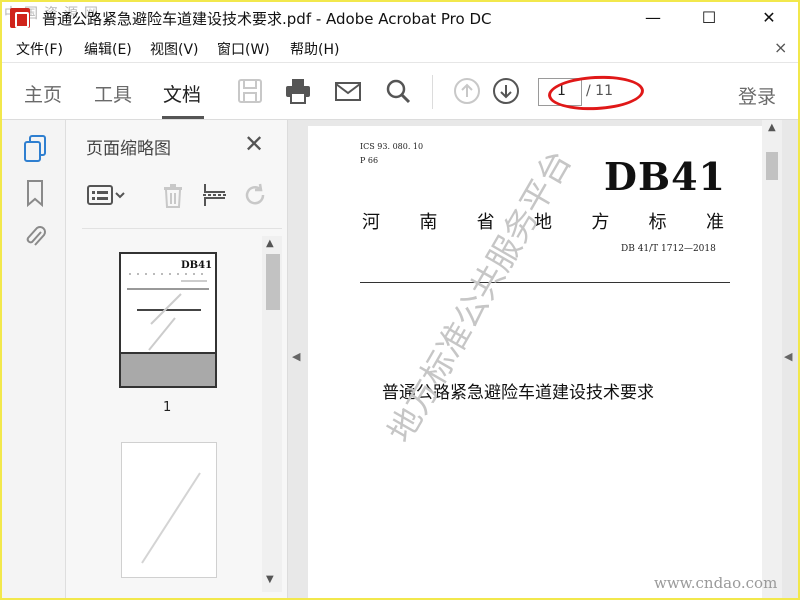 The width and height of the screenshot is (800, 600). Describe the element at coordinates (173, 195) in the screenshot. I see `delete-page-icon` at that location.